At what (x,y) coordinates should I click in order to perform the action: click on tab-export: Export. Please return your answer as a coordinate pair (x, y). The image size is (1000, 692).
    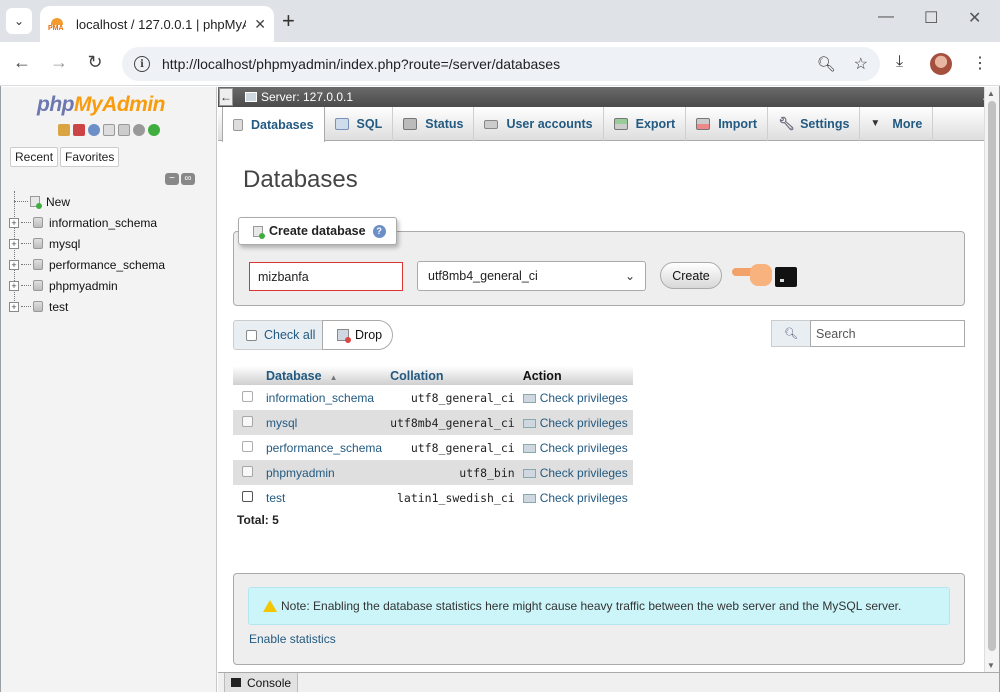
    Looking at the image, I should click on (645, 124).